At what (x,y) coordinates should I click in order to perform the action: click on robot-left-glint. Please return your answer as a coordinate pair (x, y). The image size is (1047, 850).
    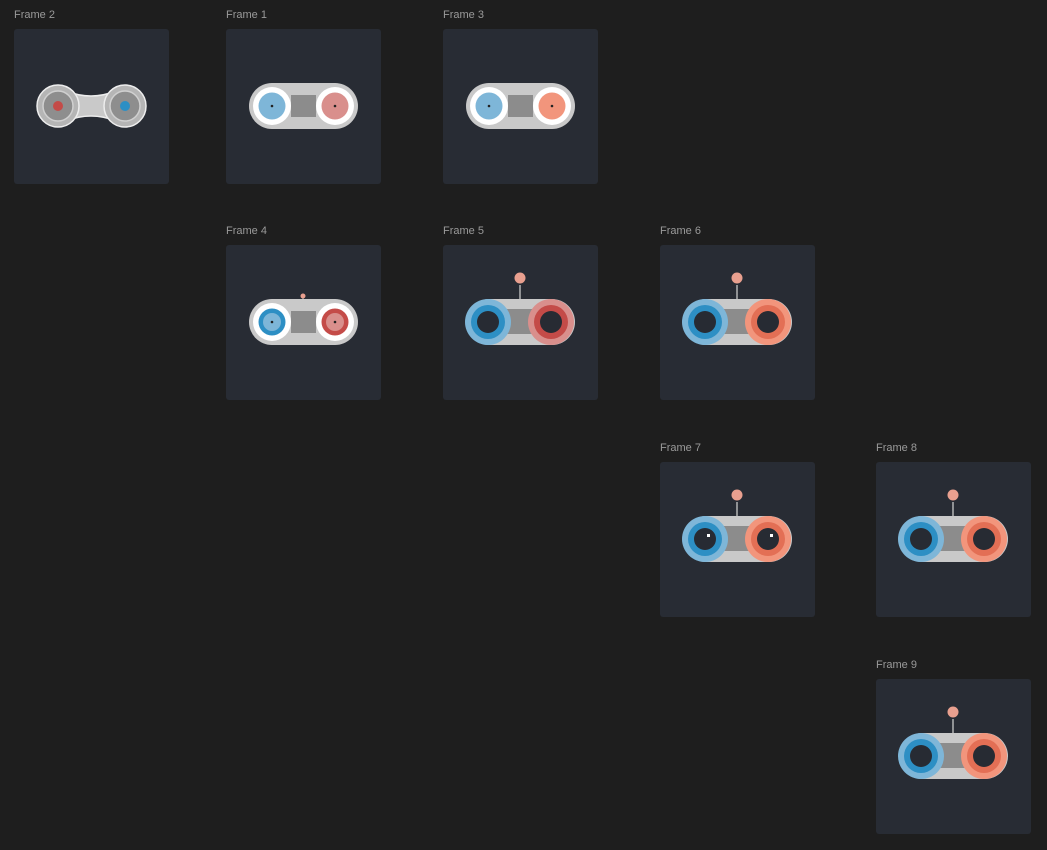
    Looking at the image, I should click on (708, 535).